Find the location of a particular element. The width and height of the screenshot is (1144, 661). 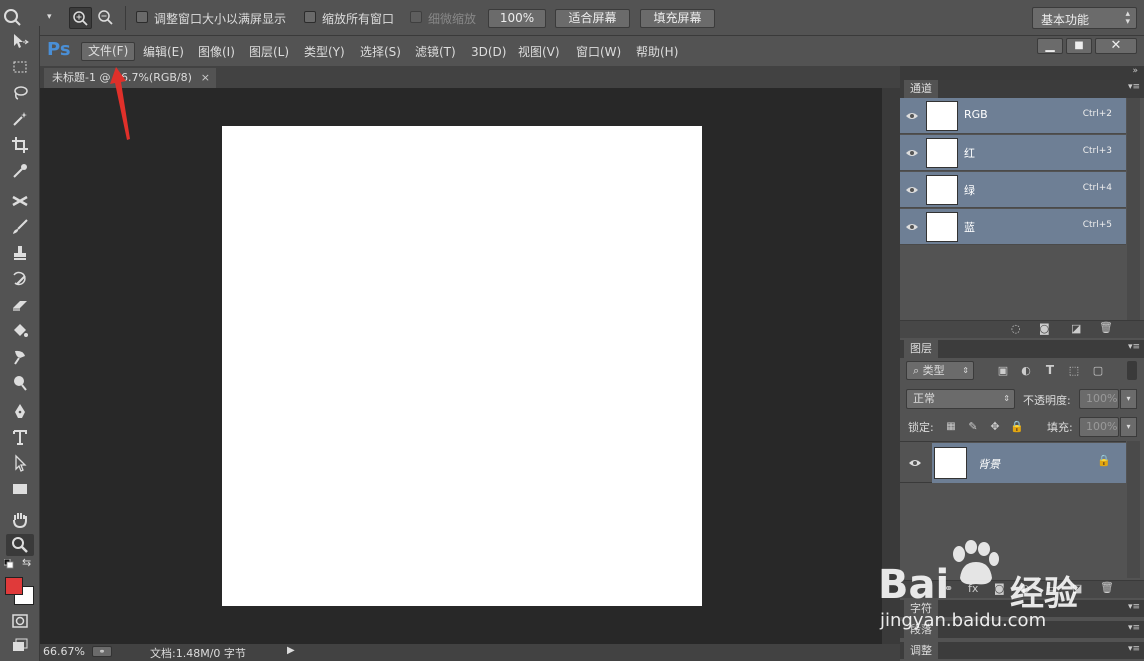

menu-filter: 滤镜(T) is located at coordinates (435, 52).